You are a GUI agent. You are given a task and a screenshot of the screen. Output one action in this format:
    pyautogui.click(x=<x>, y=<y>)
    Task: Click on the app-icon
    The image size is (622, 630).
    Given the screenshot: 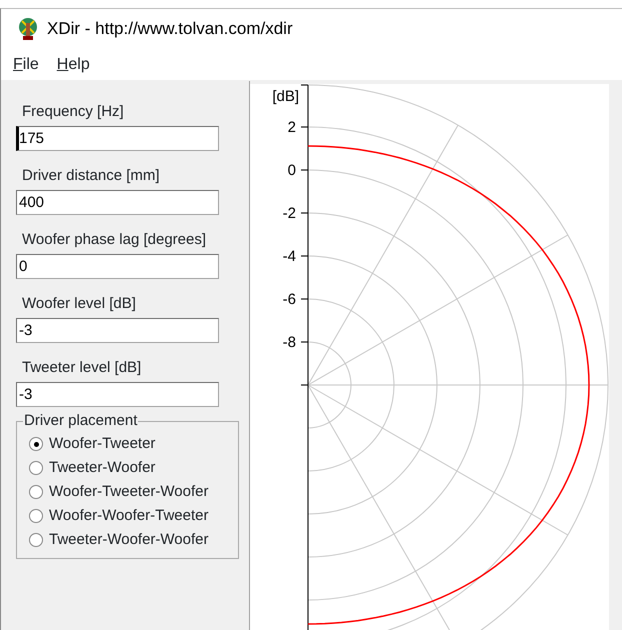 What is the action you would take?
    pyautogui.click(x=28, y=29)
    